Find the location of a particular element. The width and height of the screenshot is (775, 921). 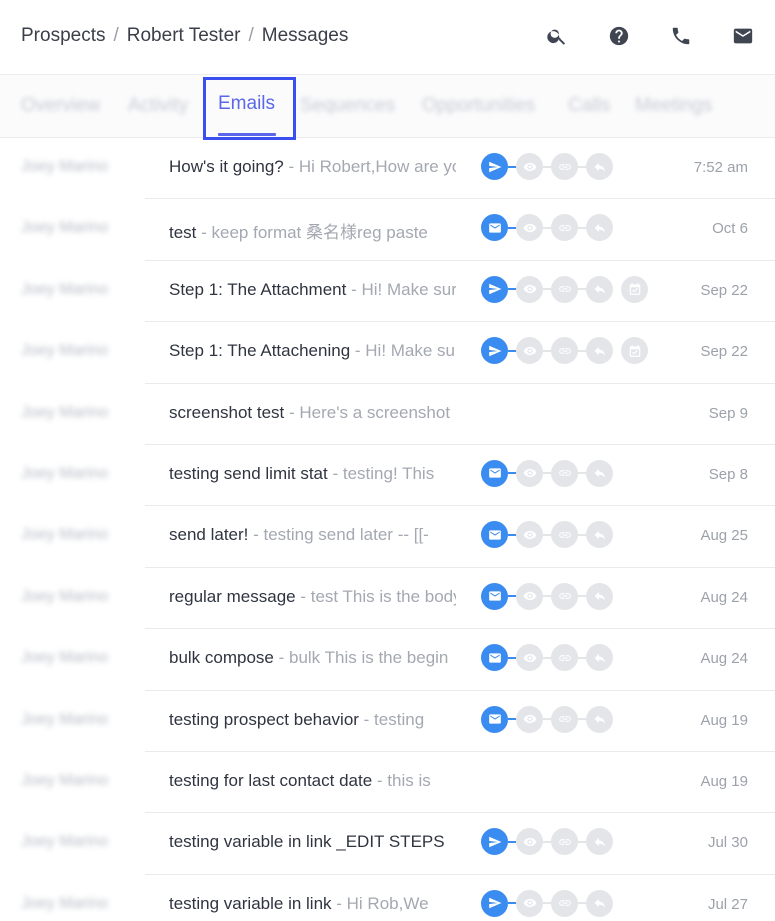

help-icon is located at coordinates (619, 36).